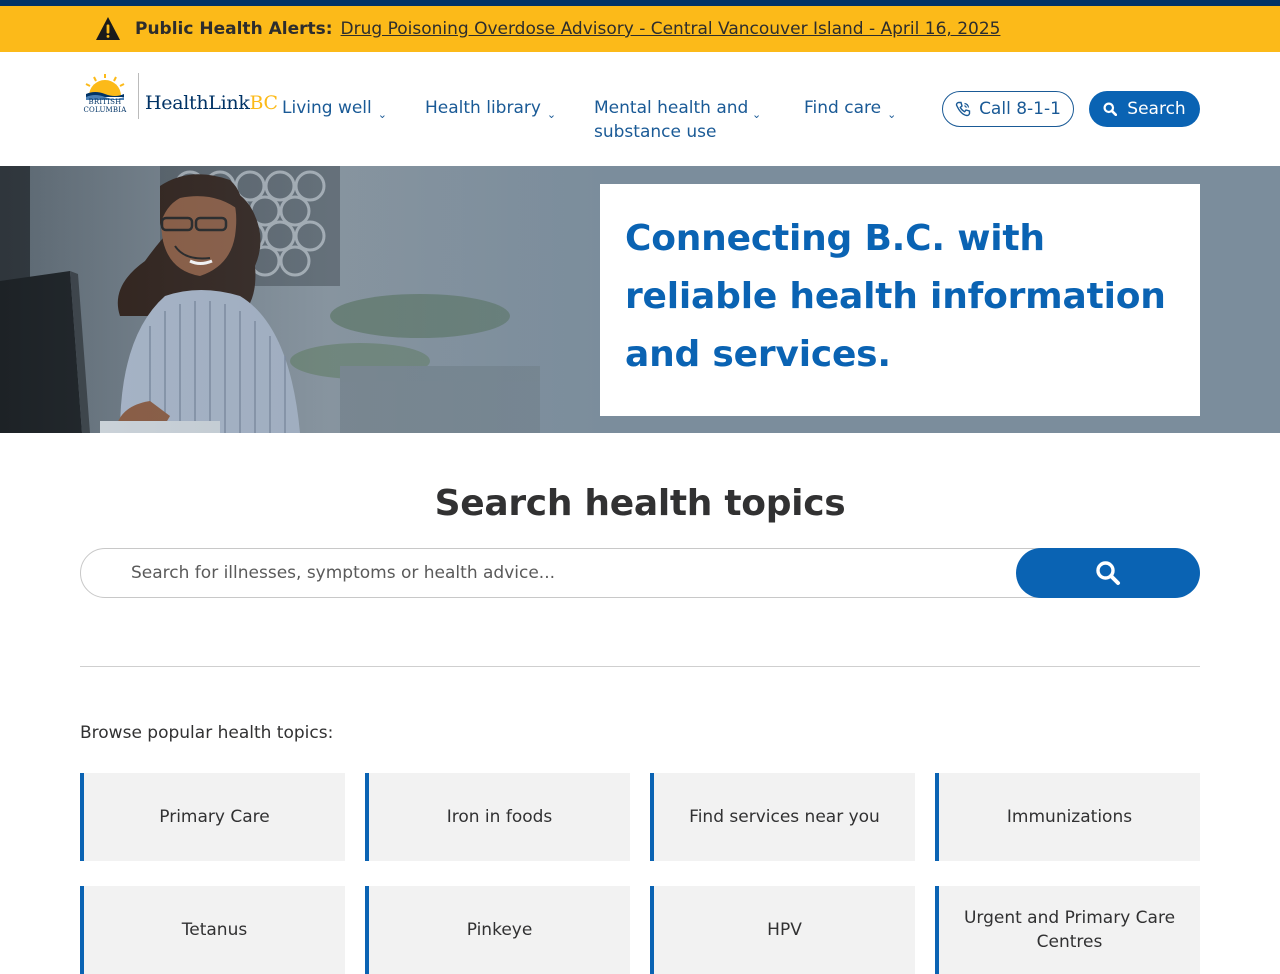 The width and height of the screenshot is (1280, 974). I want to click on logo-separator, so click(138, 96).